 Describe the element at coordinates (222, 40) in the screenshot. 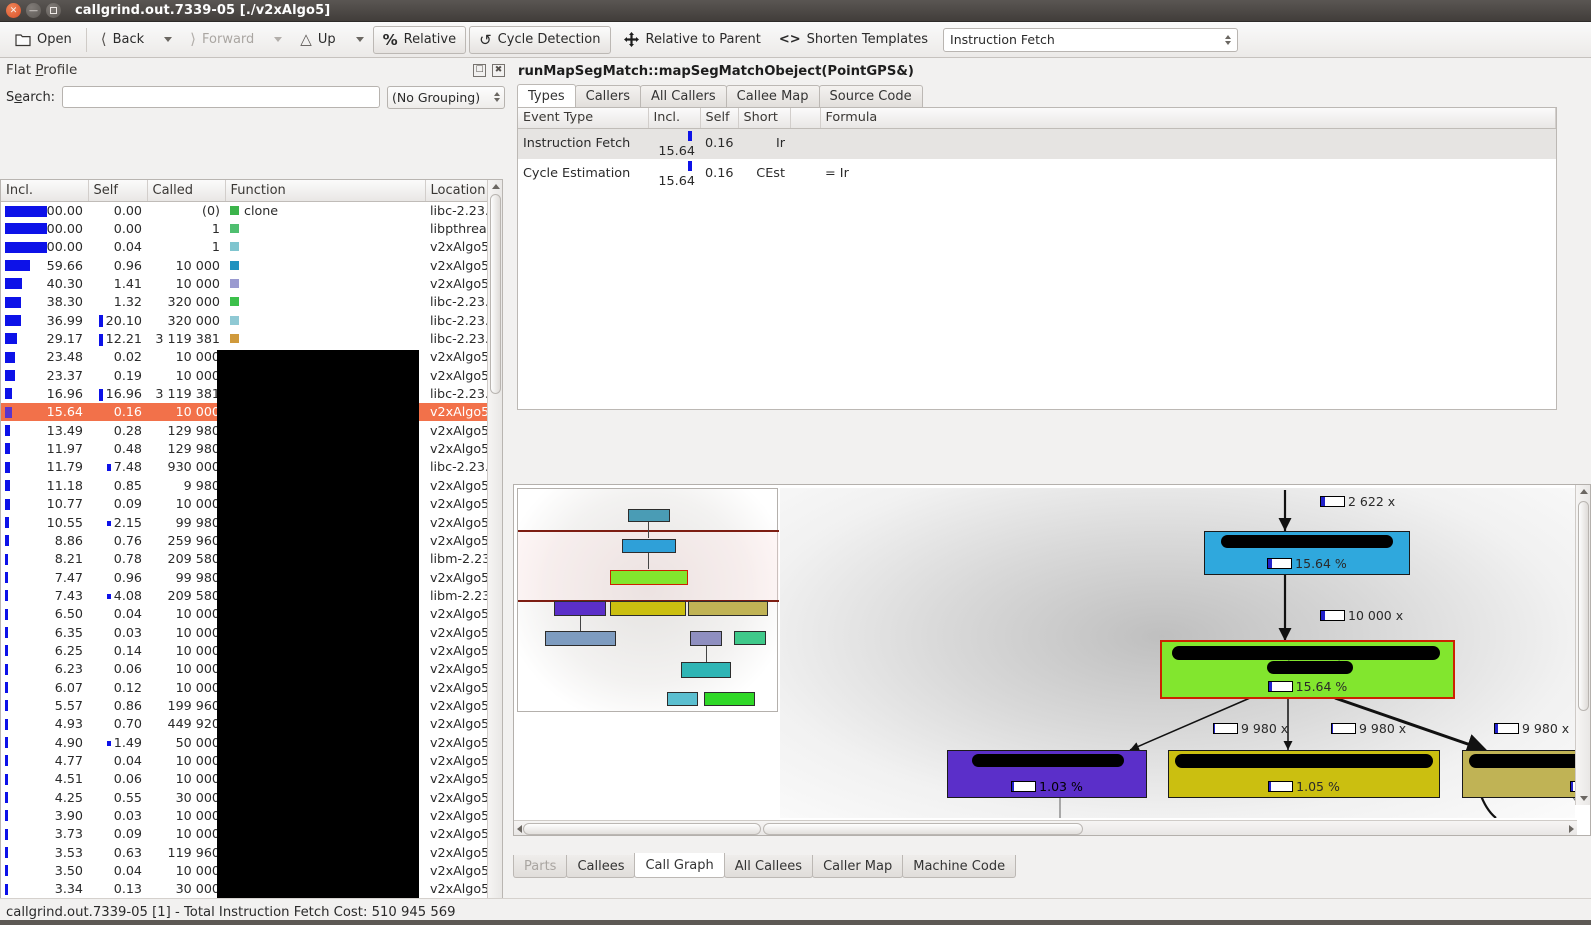

I see `forward-button: ⟩ Forward` at that location.